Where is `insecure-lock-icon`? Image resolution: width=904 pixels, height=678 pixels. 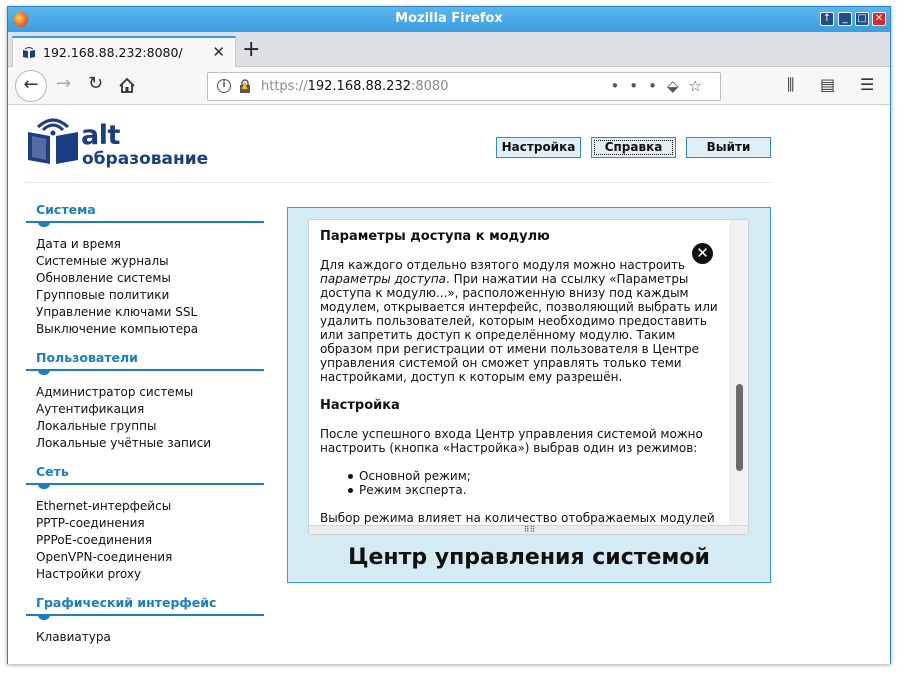
insecure-lock-icon is located at coordinates (245, 86).